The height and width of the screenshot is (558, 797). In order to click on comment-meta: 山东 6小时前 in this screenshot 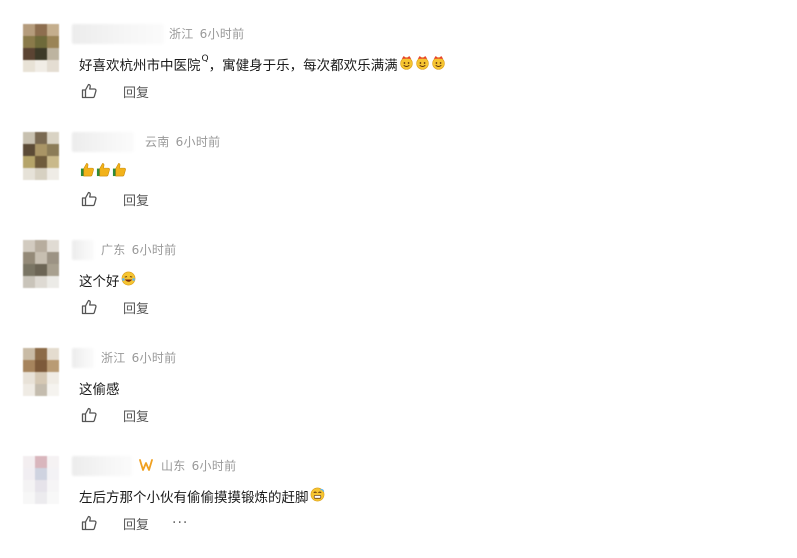, I will do `click(198, 465)`.